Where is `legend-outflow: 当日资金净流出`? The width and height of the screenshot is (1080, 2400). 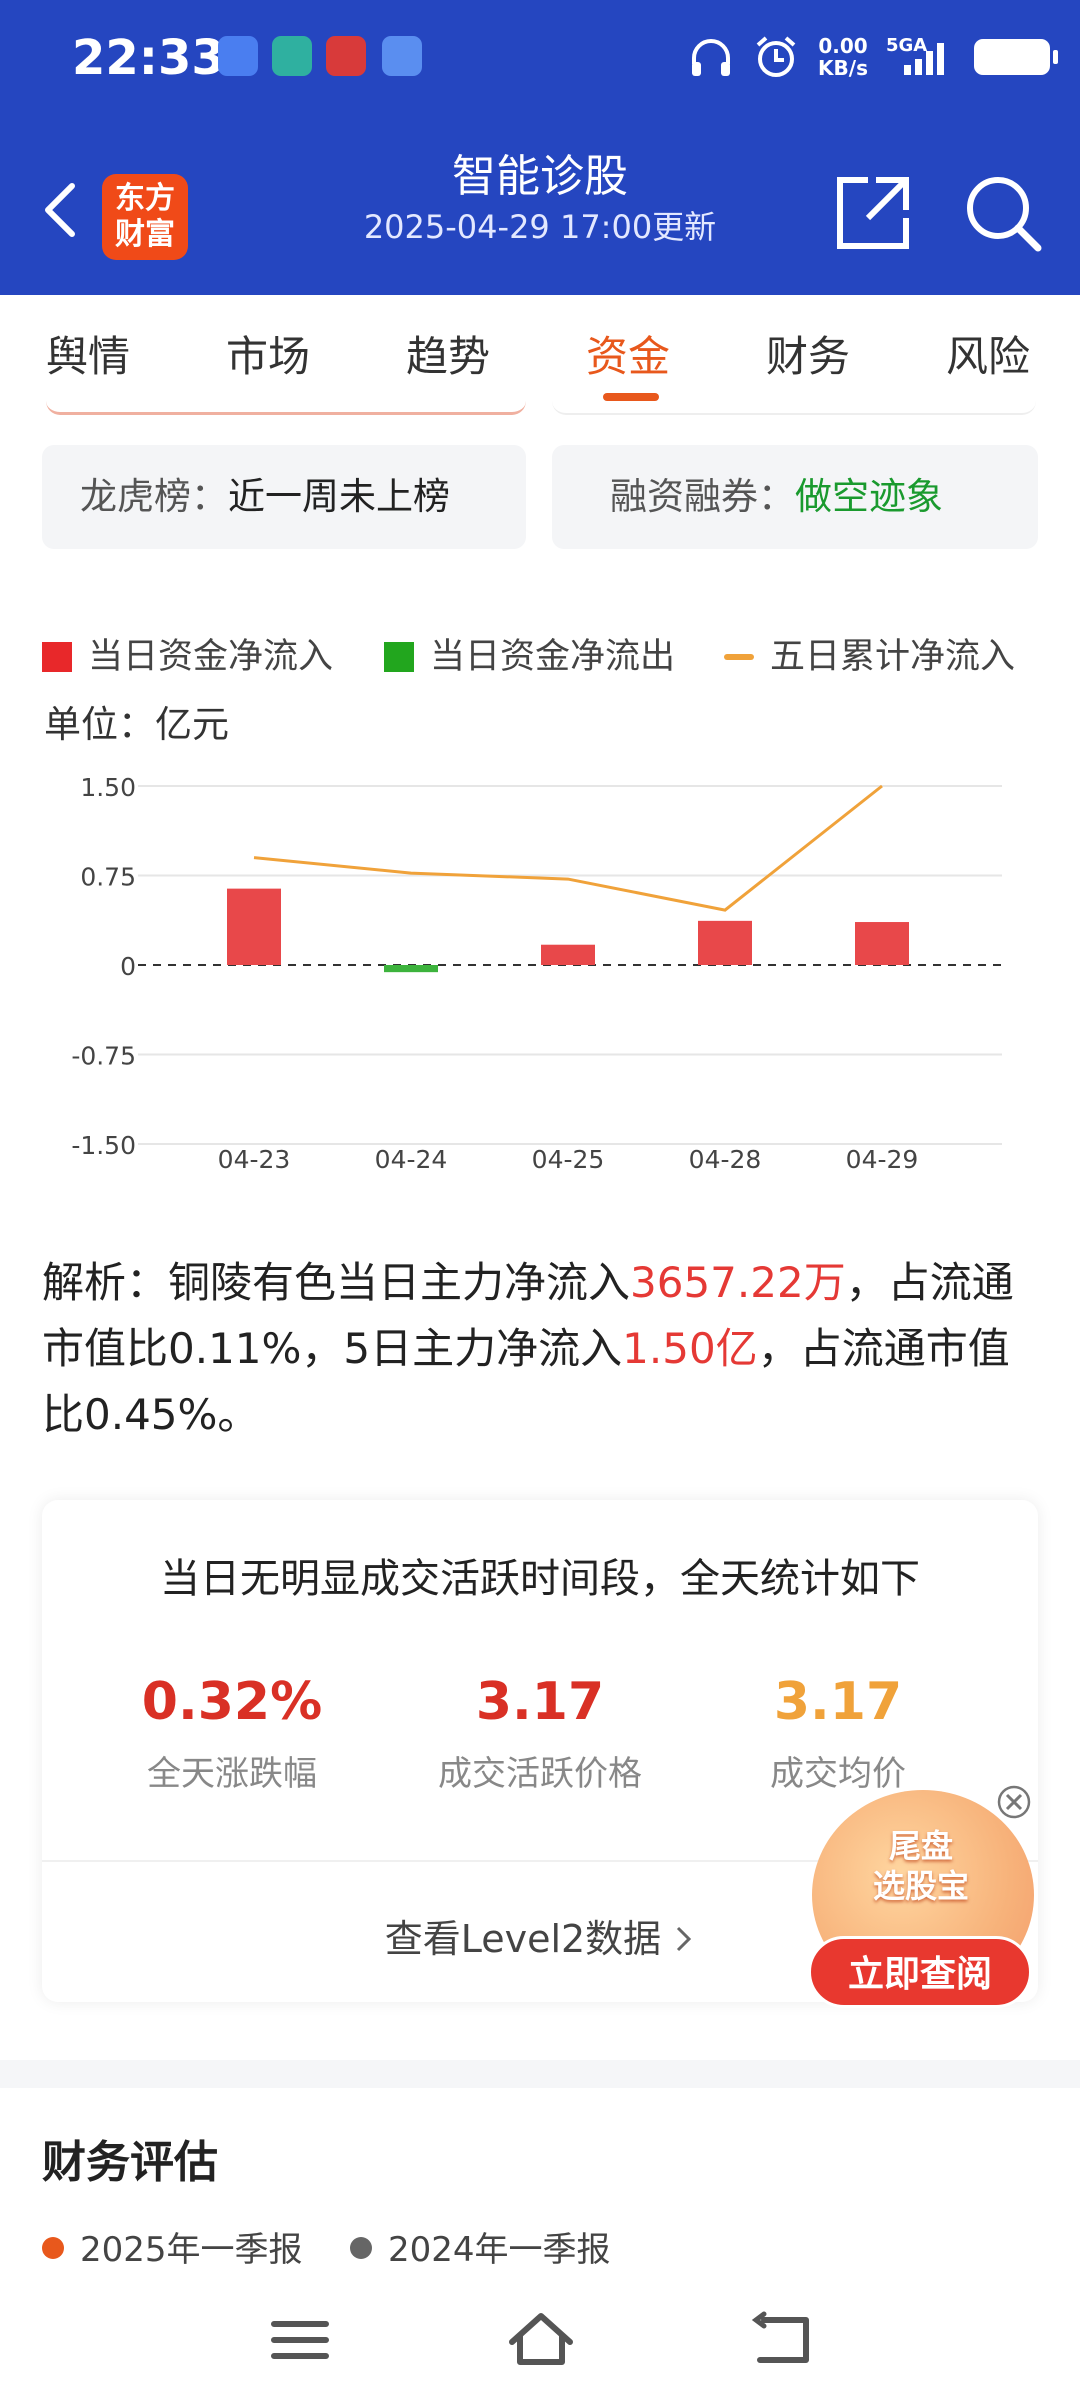 legend-outflow: 当日资金净流出 is located at coordinates (529, 653).